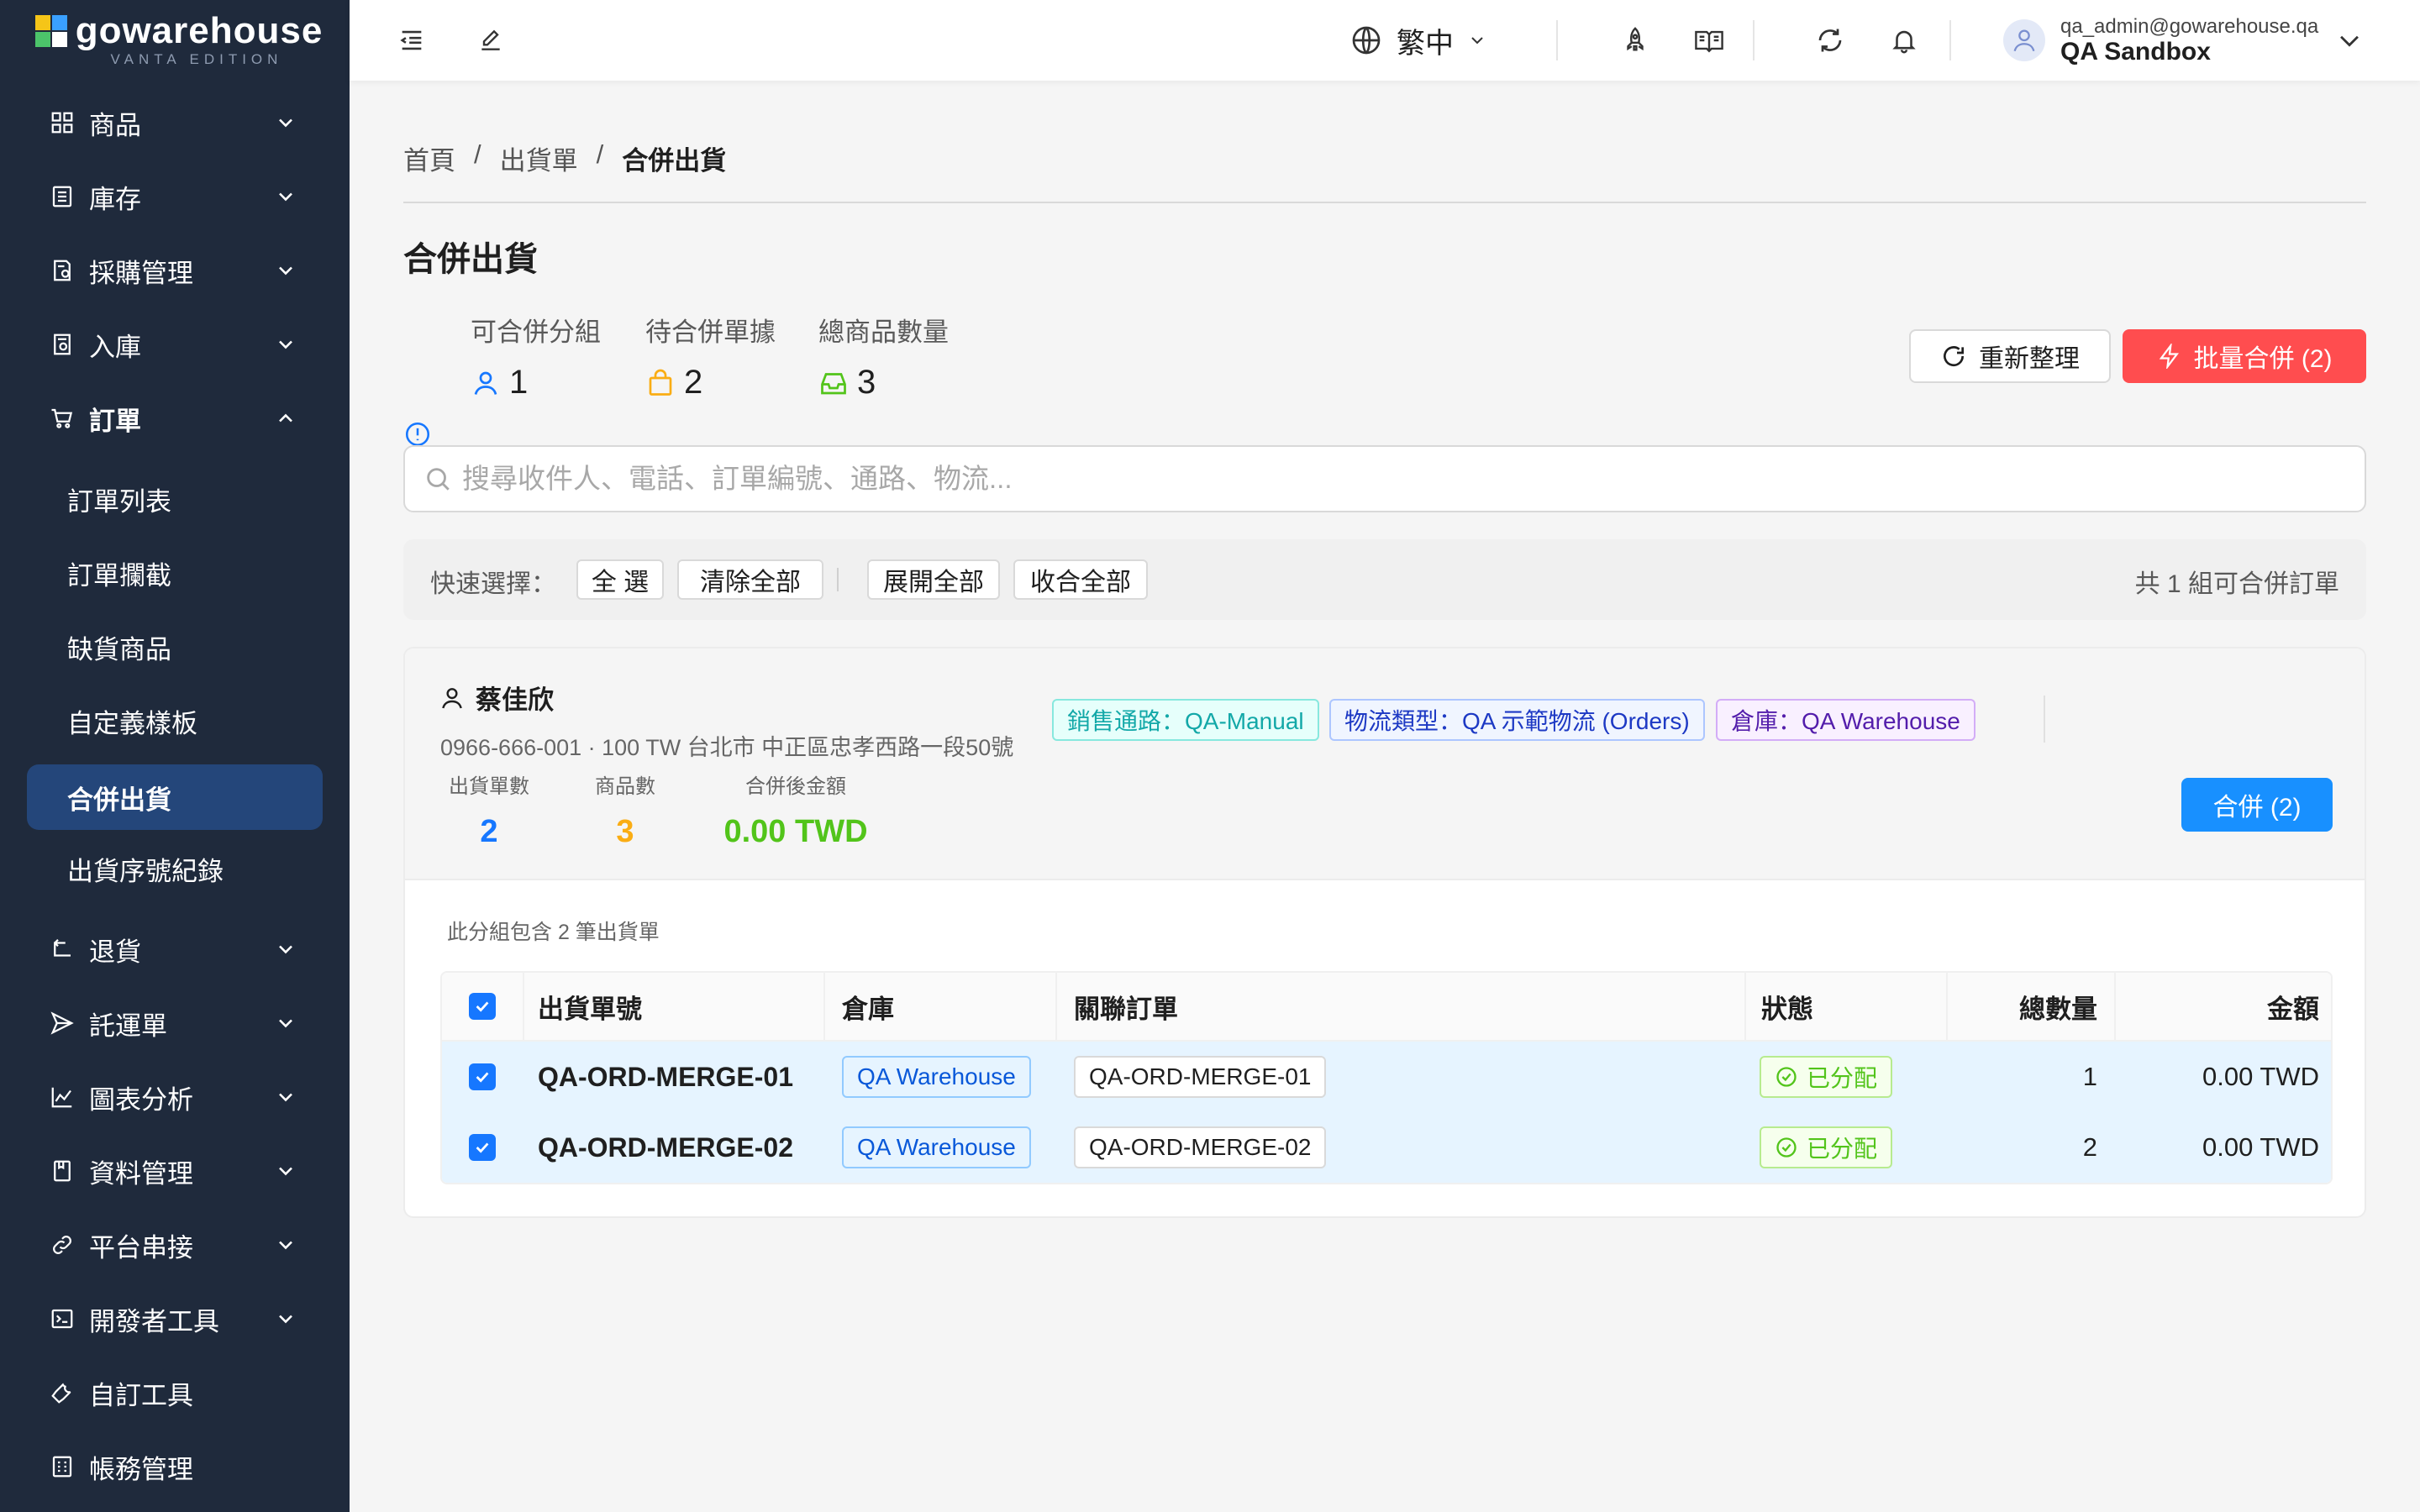 The width and height of the screenshot is (2420, 1512). Describe the element at coordinates (196, 59) in the screenshot. I see `logo-subtitle: VANTA EDITION` at that location.